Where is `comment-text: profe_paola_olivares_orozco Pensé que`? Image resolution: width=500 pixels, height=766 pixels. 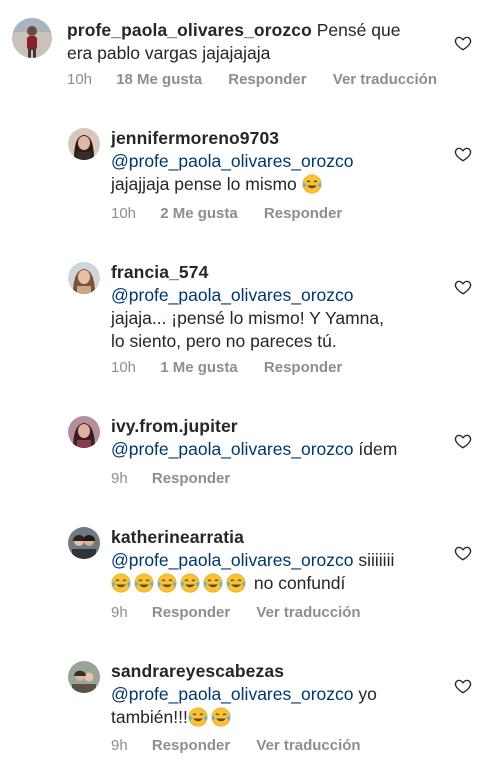 comment-text: profe_paola_olivares_orozco Pensé que is located at coordinates (233, 30).